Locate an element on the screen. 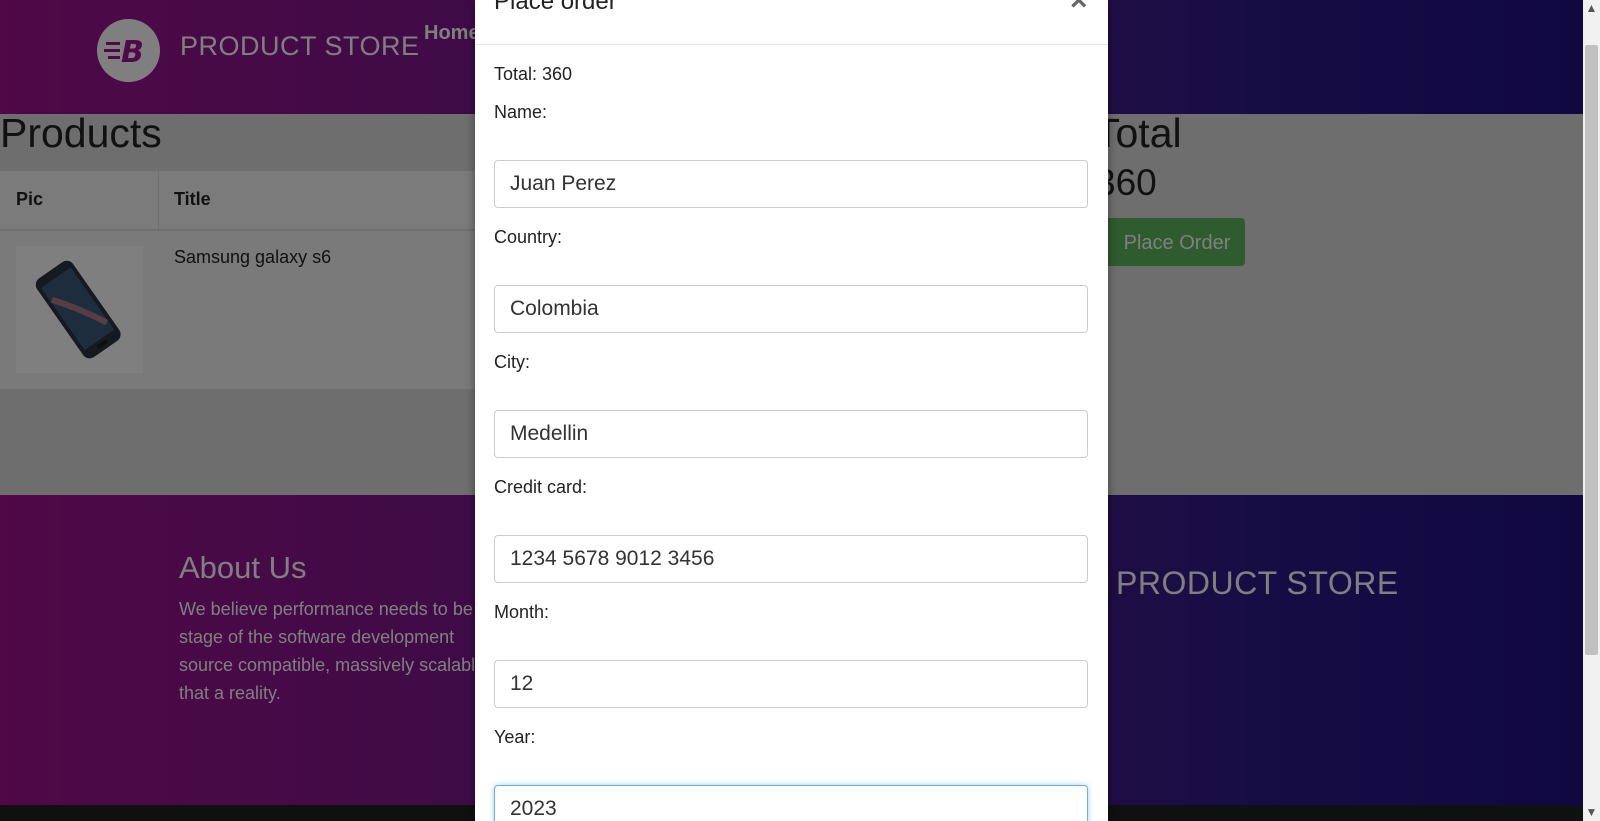 The image size is (1600, 821). modal-header: Place order × is located at coordinates (791, 22).